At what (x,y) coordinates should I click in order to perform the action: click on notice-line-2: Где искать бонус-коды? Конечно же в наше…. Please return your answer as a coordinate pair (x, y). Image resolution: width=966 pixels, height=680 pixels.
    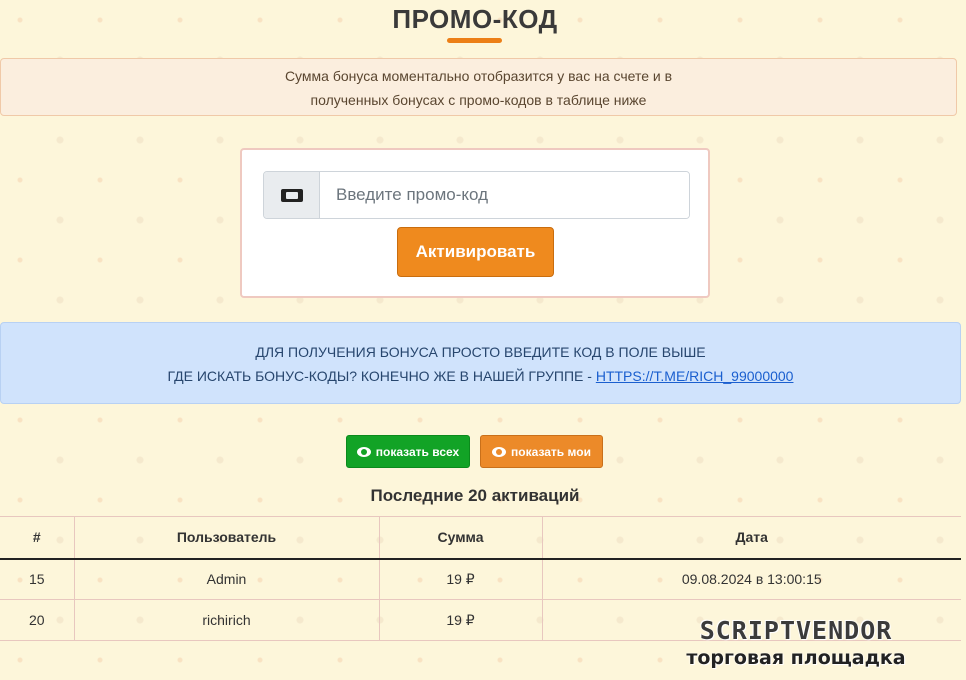
    Looking at the image, I should click on (480, 376).